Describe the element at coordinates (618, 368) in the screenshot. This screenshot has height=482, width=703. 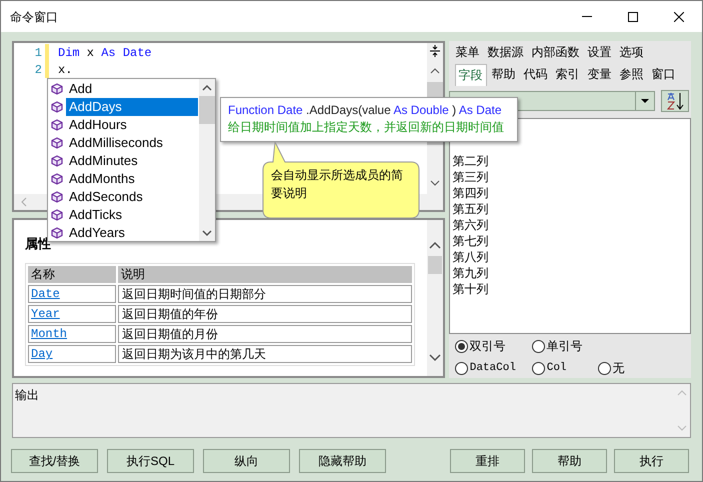
I see `radio-label: 无` at that location.